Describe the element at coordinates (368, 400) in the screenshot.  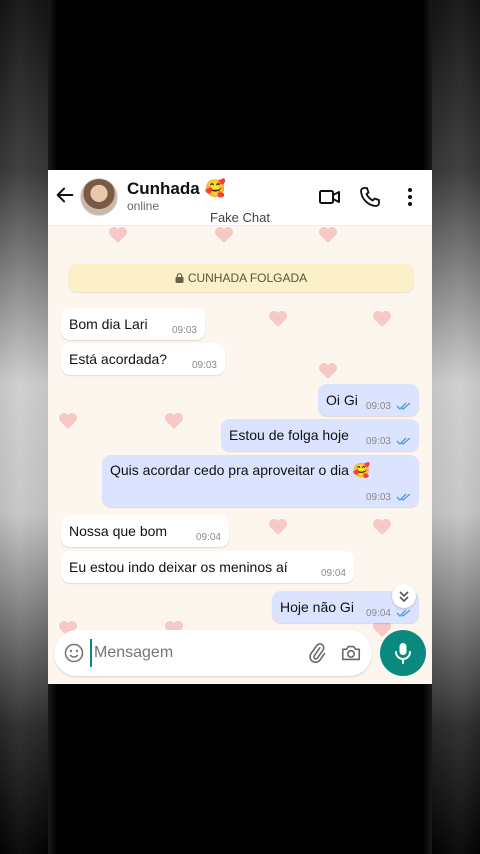
I see `message-bubble: Oi Gi 09:03` at that location.